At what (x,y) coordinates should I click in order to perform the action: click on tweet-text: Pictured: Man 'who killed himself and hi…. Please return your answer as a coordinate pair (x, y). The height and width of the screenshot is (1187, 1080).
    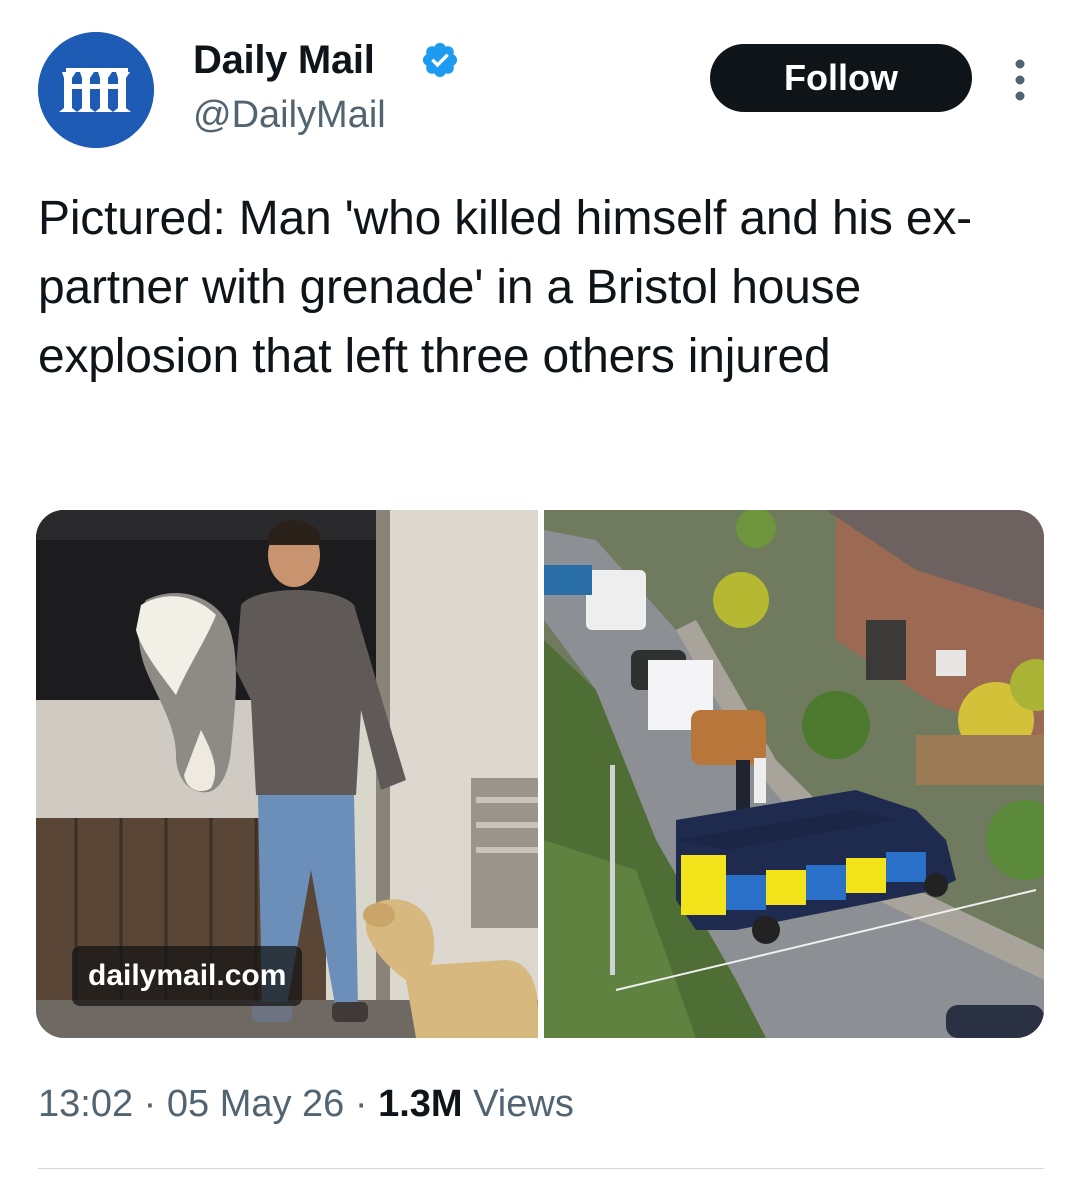
    Looking at the image, I should click on (505, 287).